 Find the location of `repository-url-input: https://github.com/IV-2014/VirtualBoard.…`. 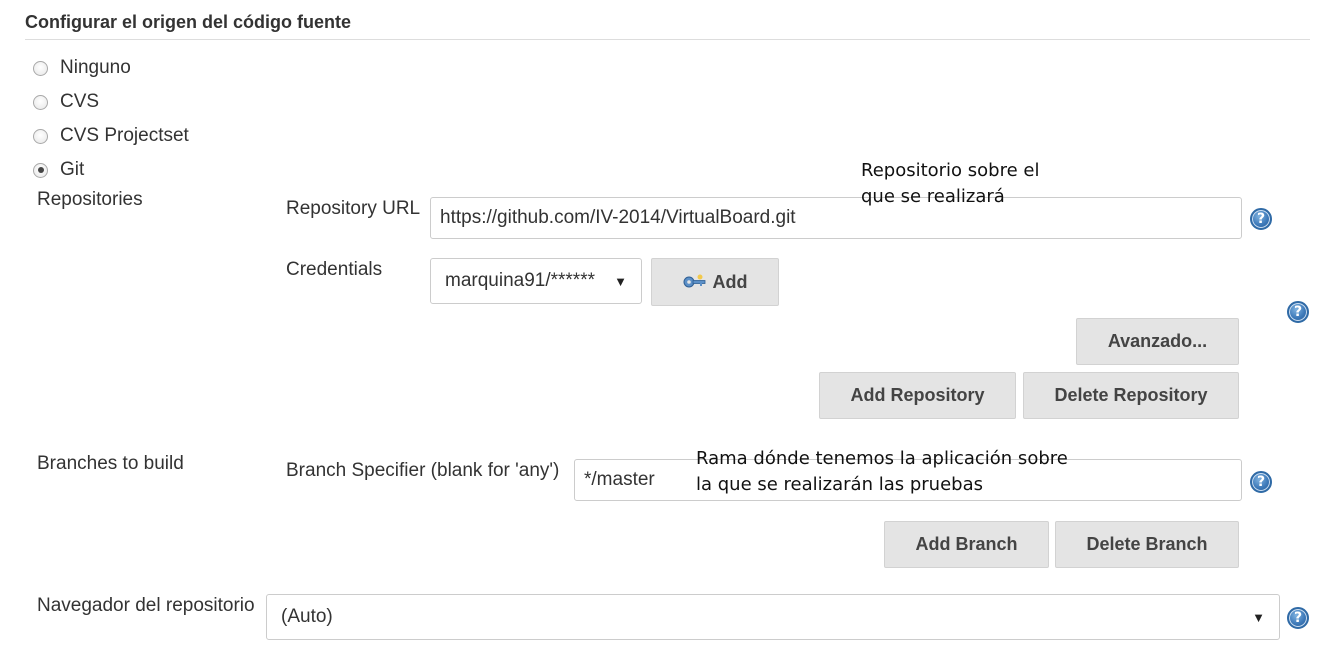

repository-url-input: https://github.com/IV-2014/VirtualBoard.… is located at coordinates (836, 218).